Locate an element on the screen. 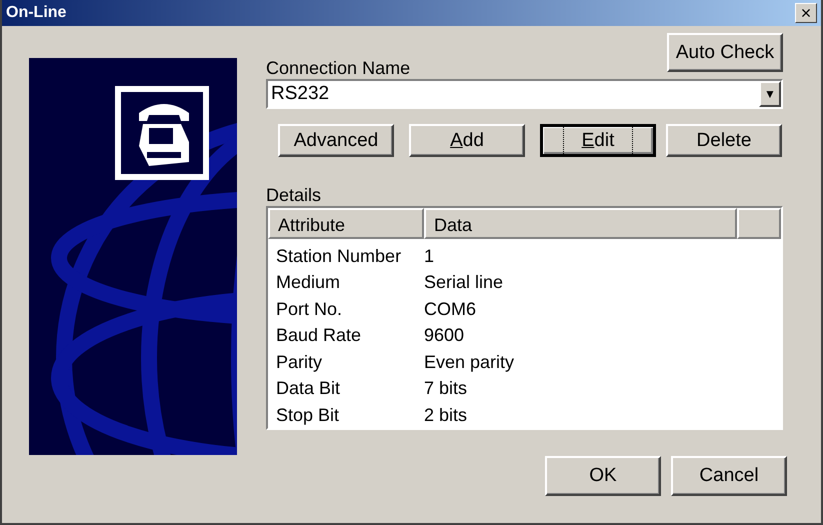 The image size is (823, 525). attribute-cell-text: Parity is located at coordinates (299, 362).